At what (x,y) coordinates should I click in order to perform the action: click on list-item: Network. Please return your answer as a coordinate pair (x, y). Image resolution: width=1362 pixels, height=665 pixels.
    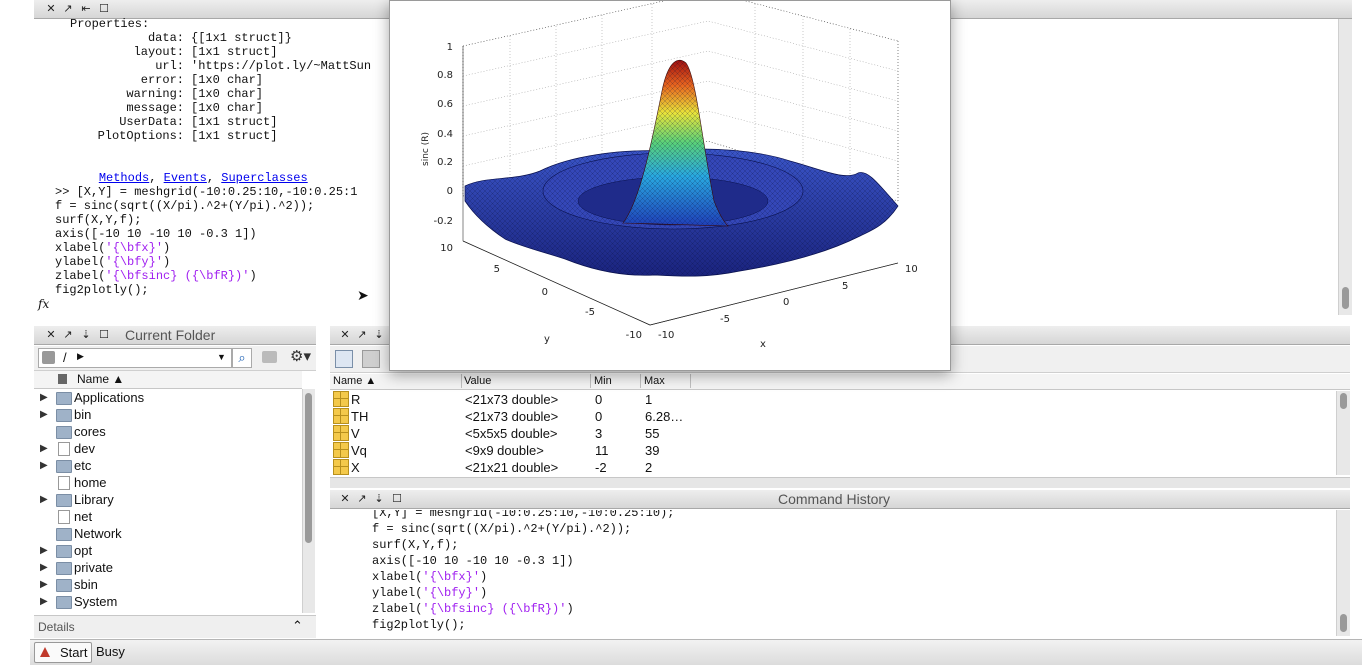
    Looking at the image, I should click on (170, 533).